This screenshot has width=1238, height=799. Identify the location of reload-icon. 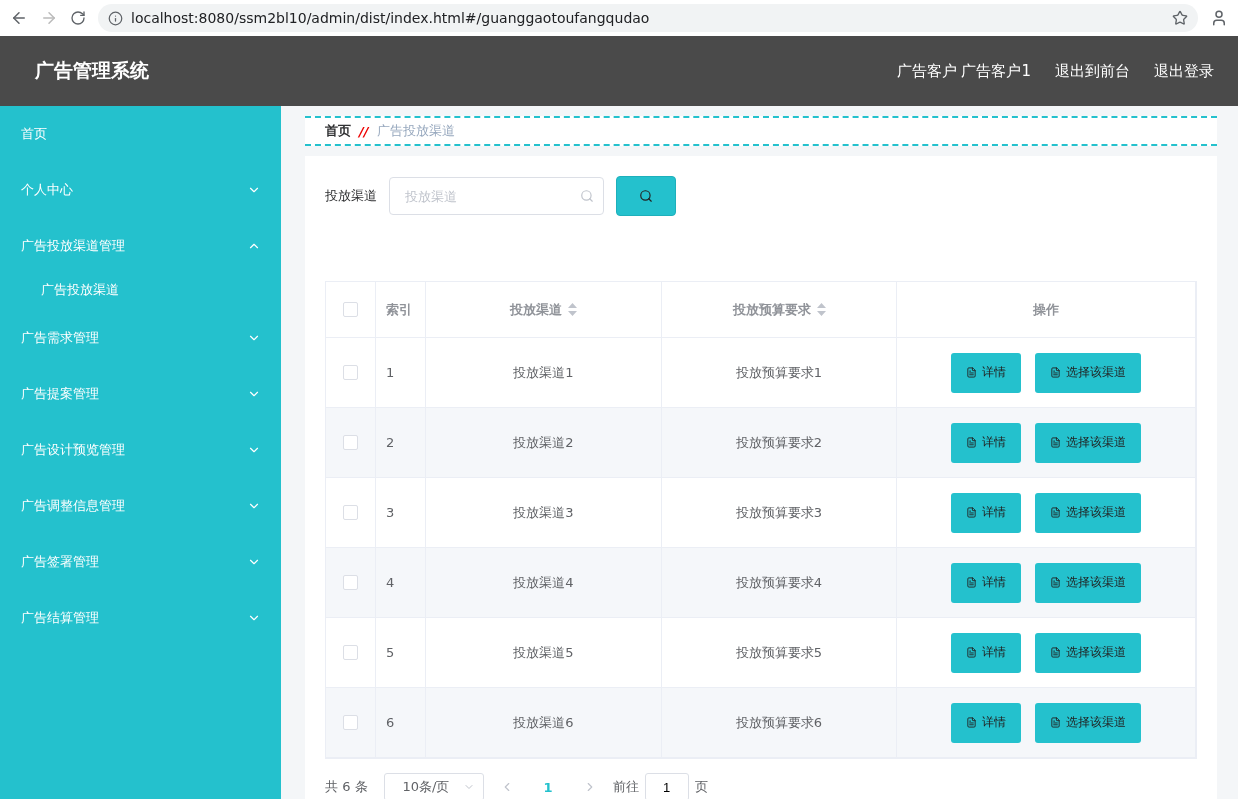
(78, 18).